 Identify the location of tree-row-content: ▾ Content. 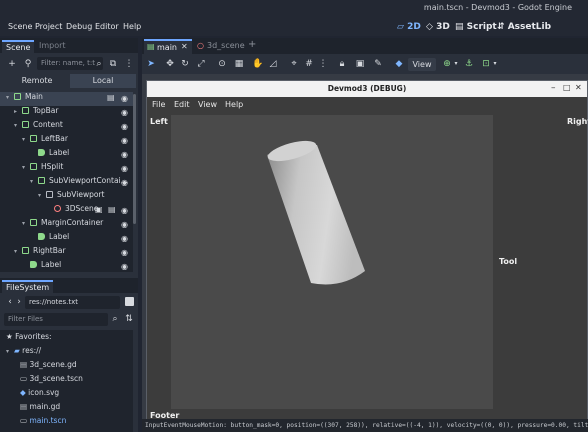
(66, 127).